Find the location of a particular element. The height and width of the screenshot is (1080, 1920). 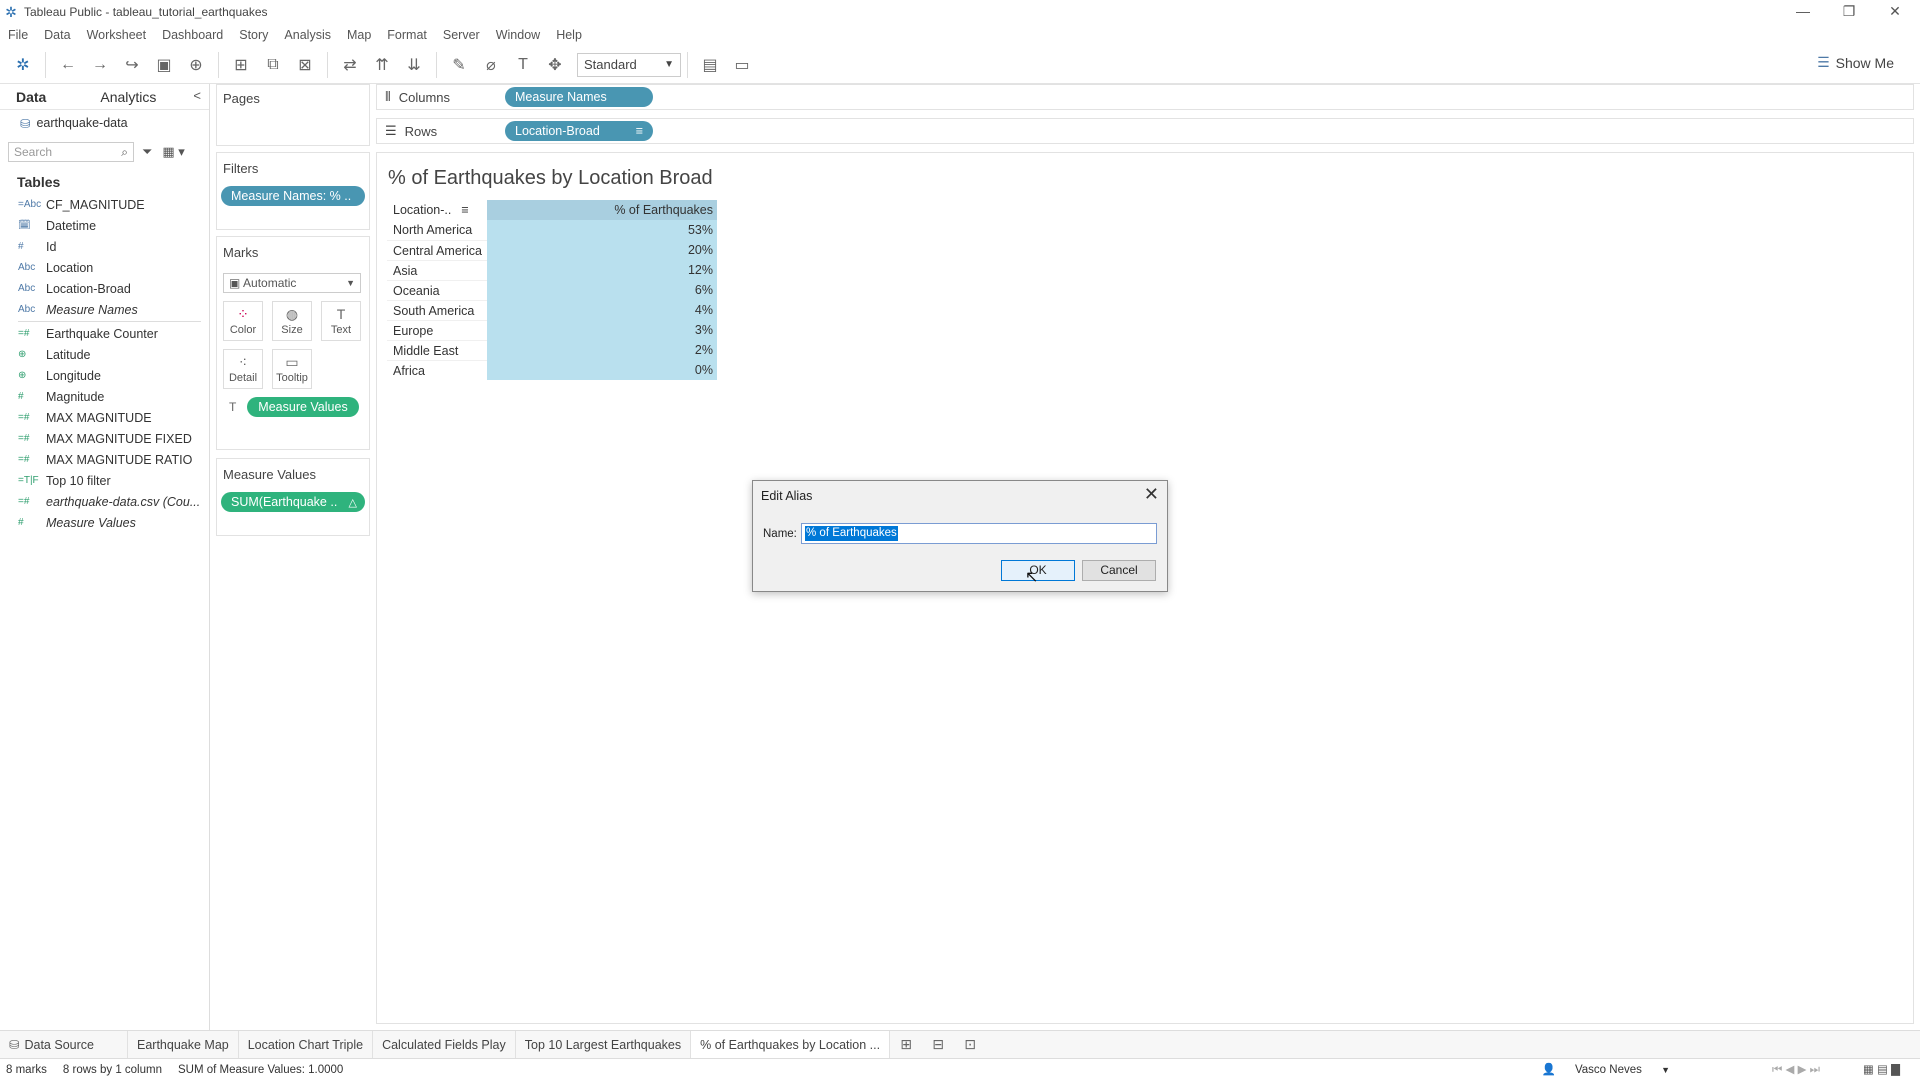

field-location: Abc Location is located at coordinates (104, 267).